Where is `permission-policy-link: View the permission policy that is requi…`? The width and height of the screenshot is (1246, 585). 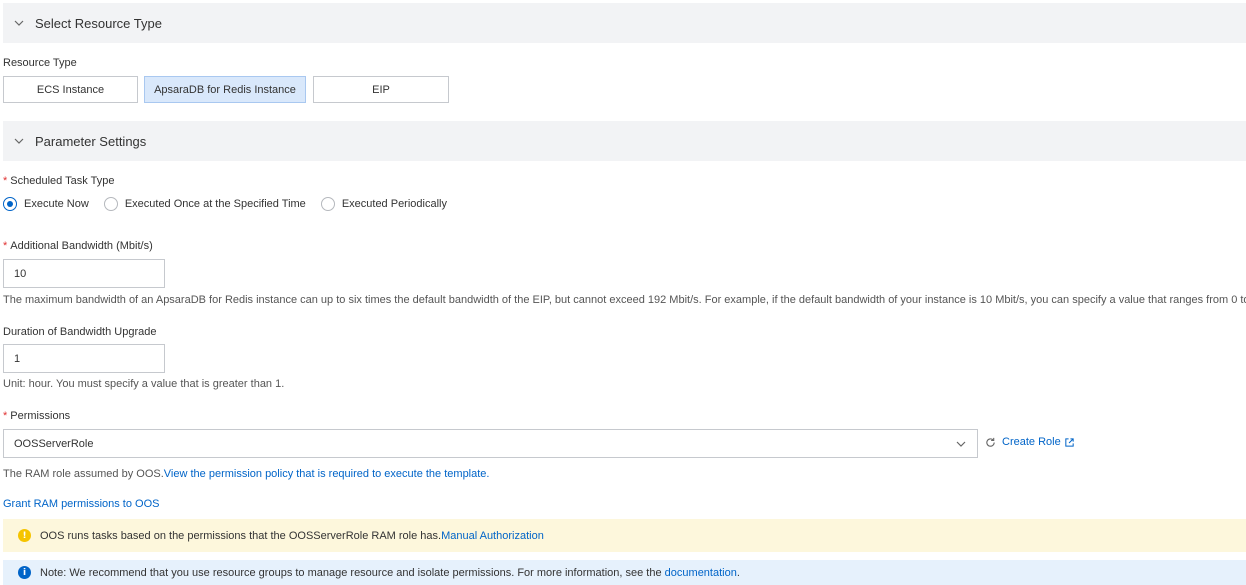 permission-policy-link: View the permission policy that is requi… is located at coordinates (327, 474).